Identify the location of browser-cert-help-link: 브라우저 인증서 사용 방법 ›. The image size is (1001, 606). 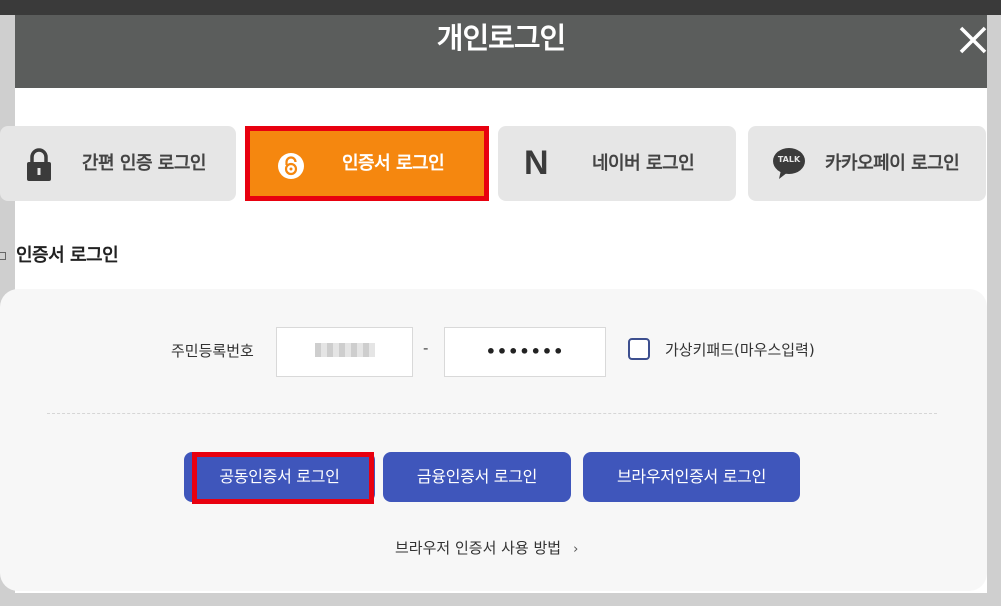
(486, 548).